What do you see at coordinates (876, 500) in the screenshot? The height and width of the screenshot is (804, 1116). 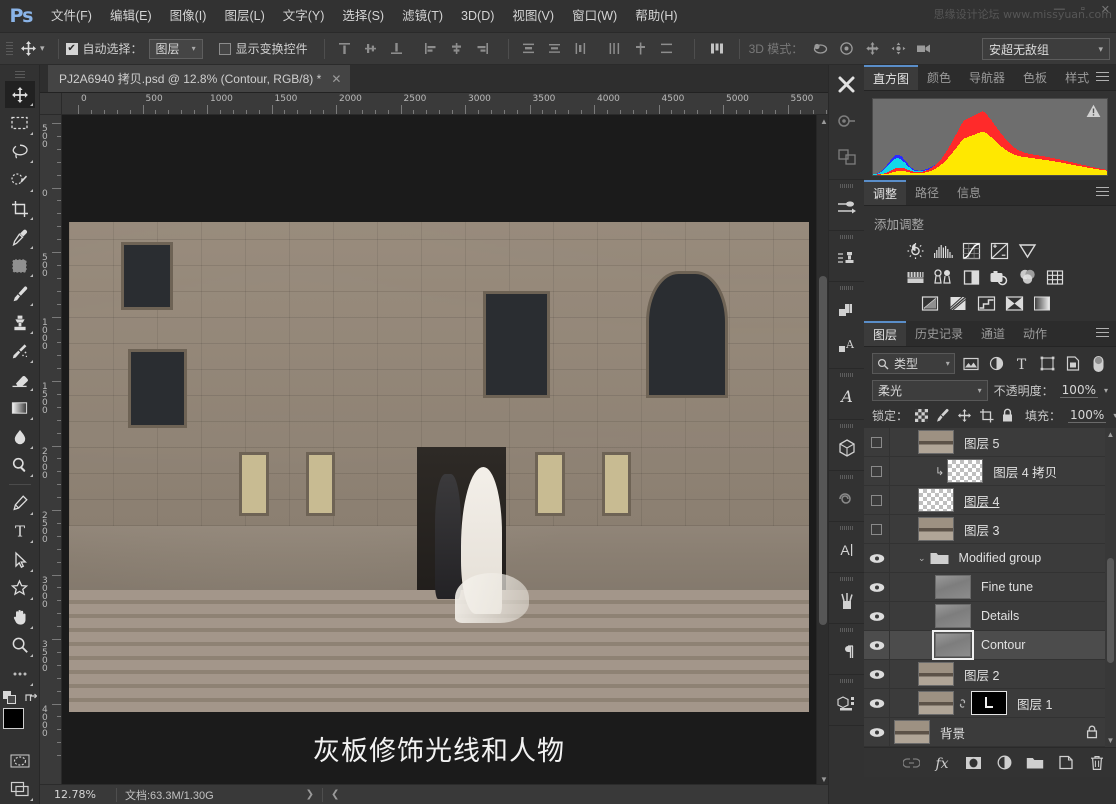 I see `eye-off-icon` at bounding box center [876, 500].